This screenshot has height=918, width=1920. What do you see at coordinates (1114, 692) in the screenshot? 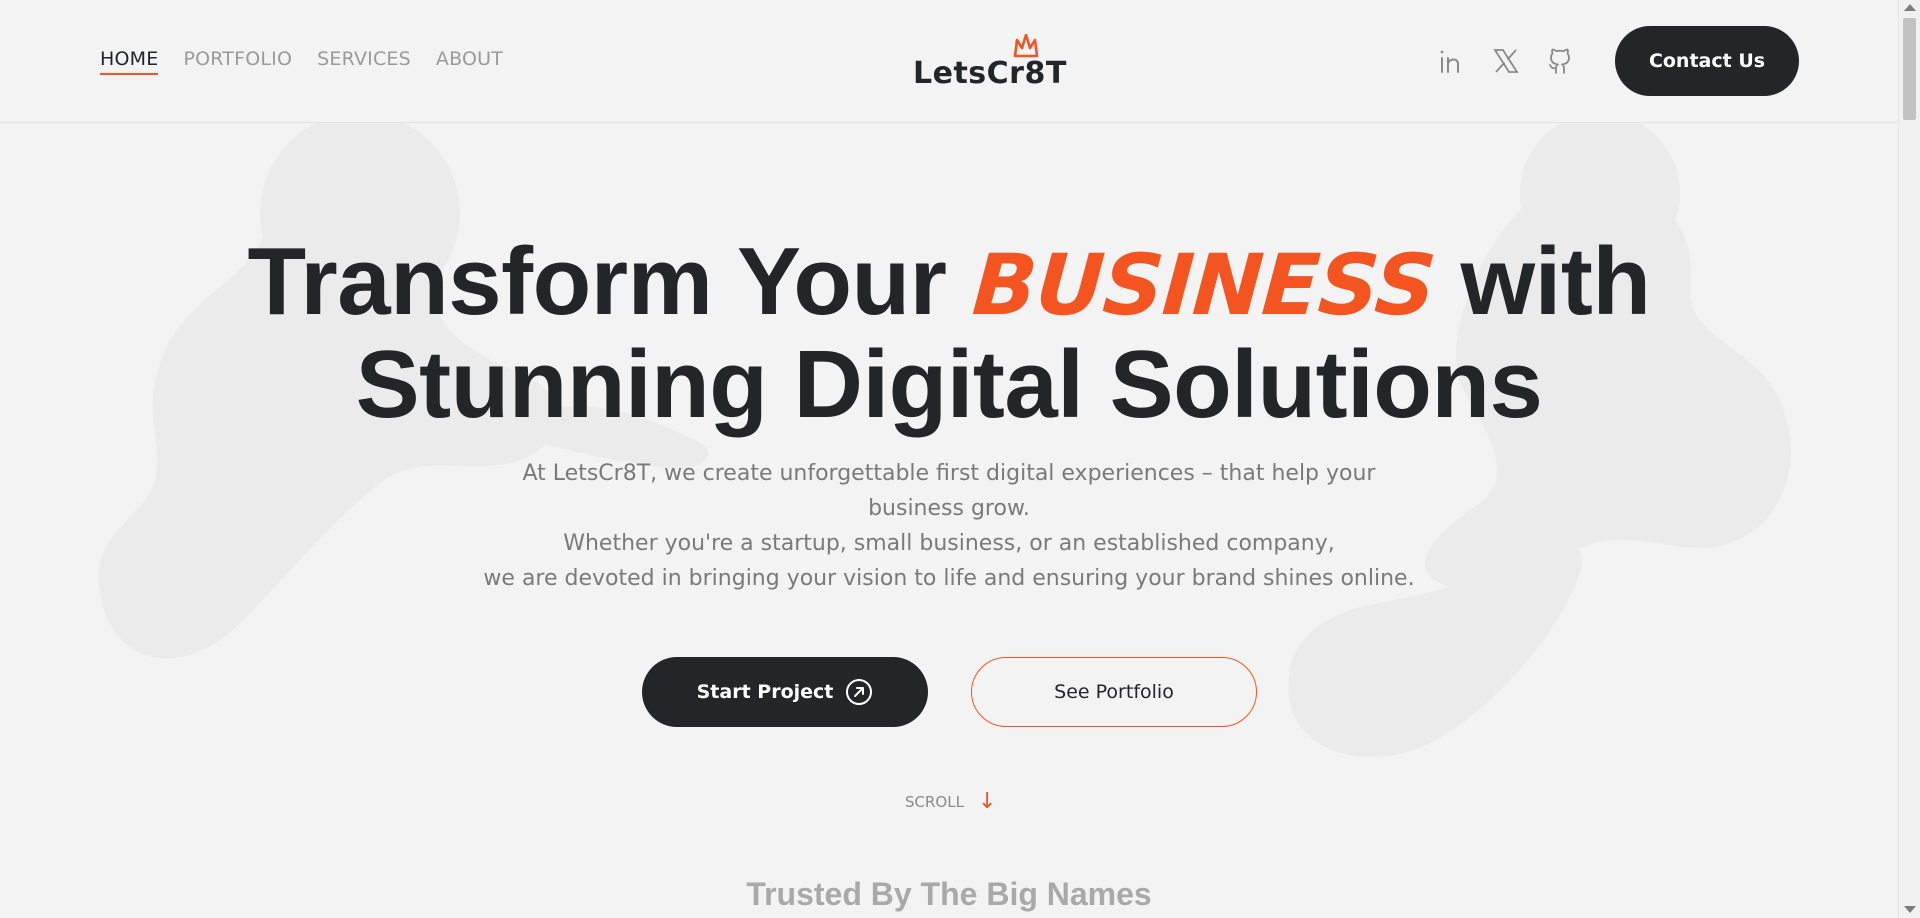
I see `see-portfolio-button: See Portfolio` at bounding box center [1114, 692].